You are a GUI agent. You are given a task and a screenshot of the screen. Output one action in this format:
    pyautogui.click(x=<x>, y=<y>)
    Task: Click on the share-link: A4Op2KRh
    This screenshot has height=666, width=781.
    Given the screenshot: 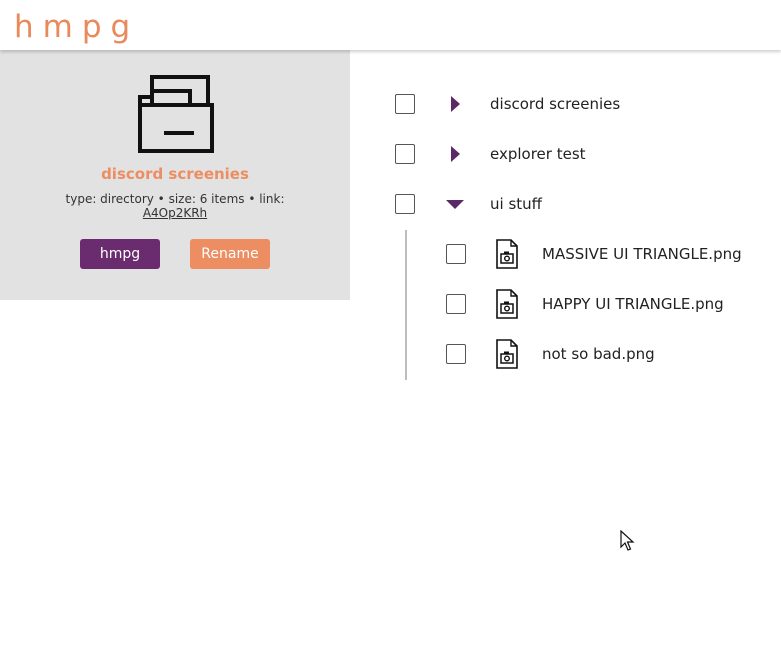 What is the action you would take?
    pyautogui.click(x=175, y=213)
    